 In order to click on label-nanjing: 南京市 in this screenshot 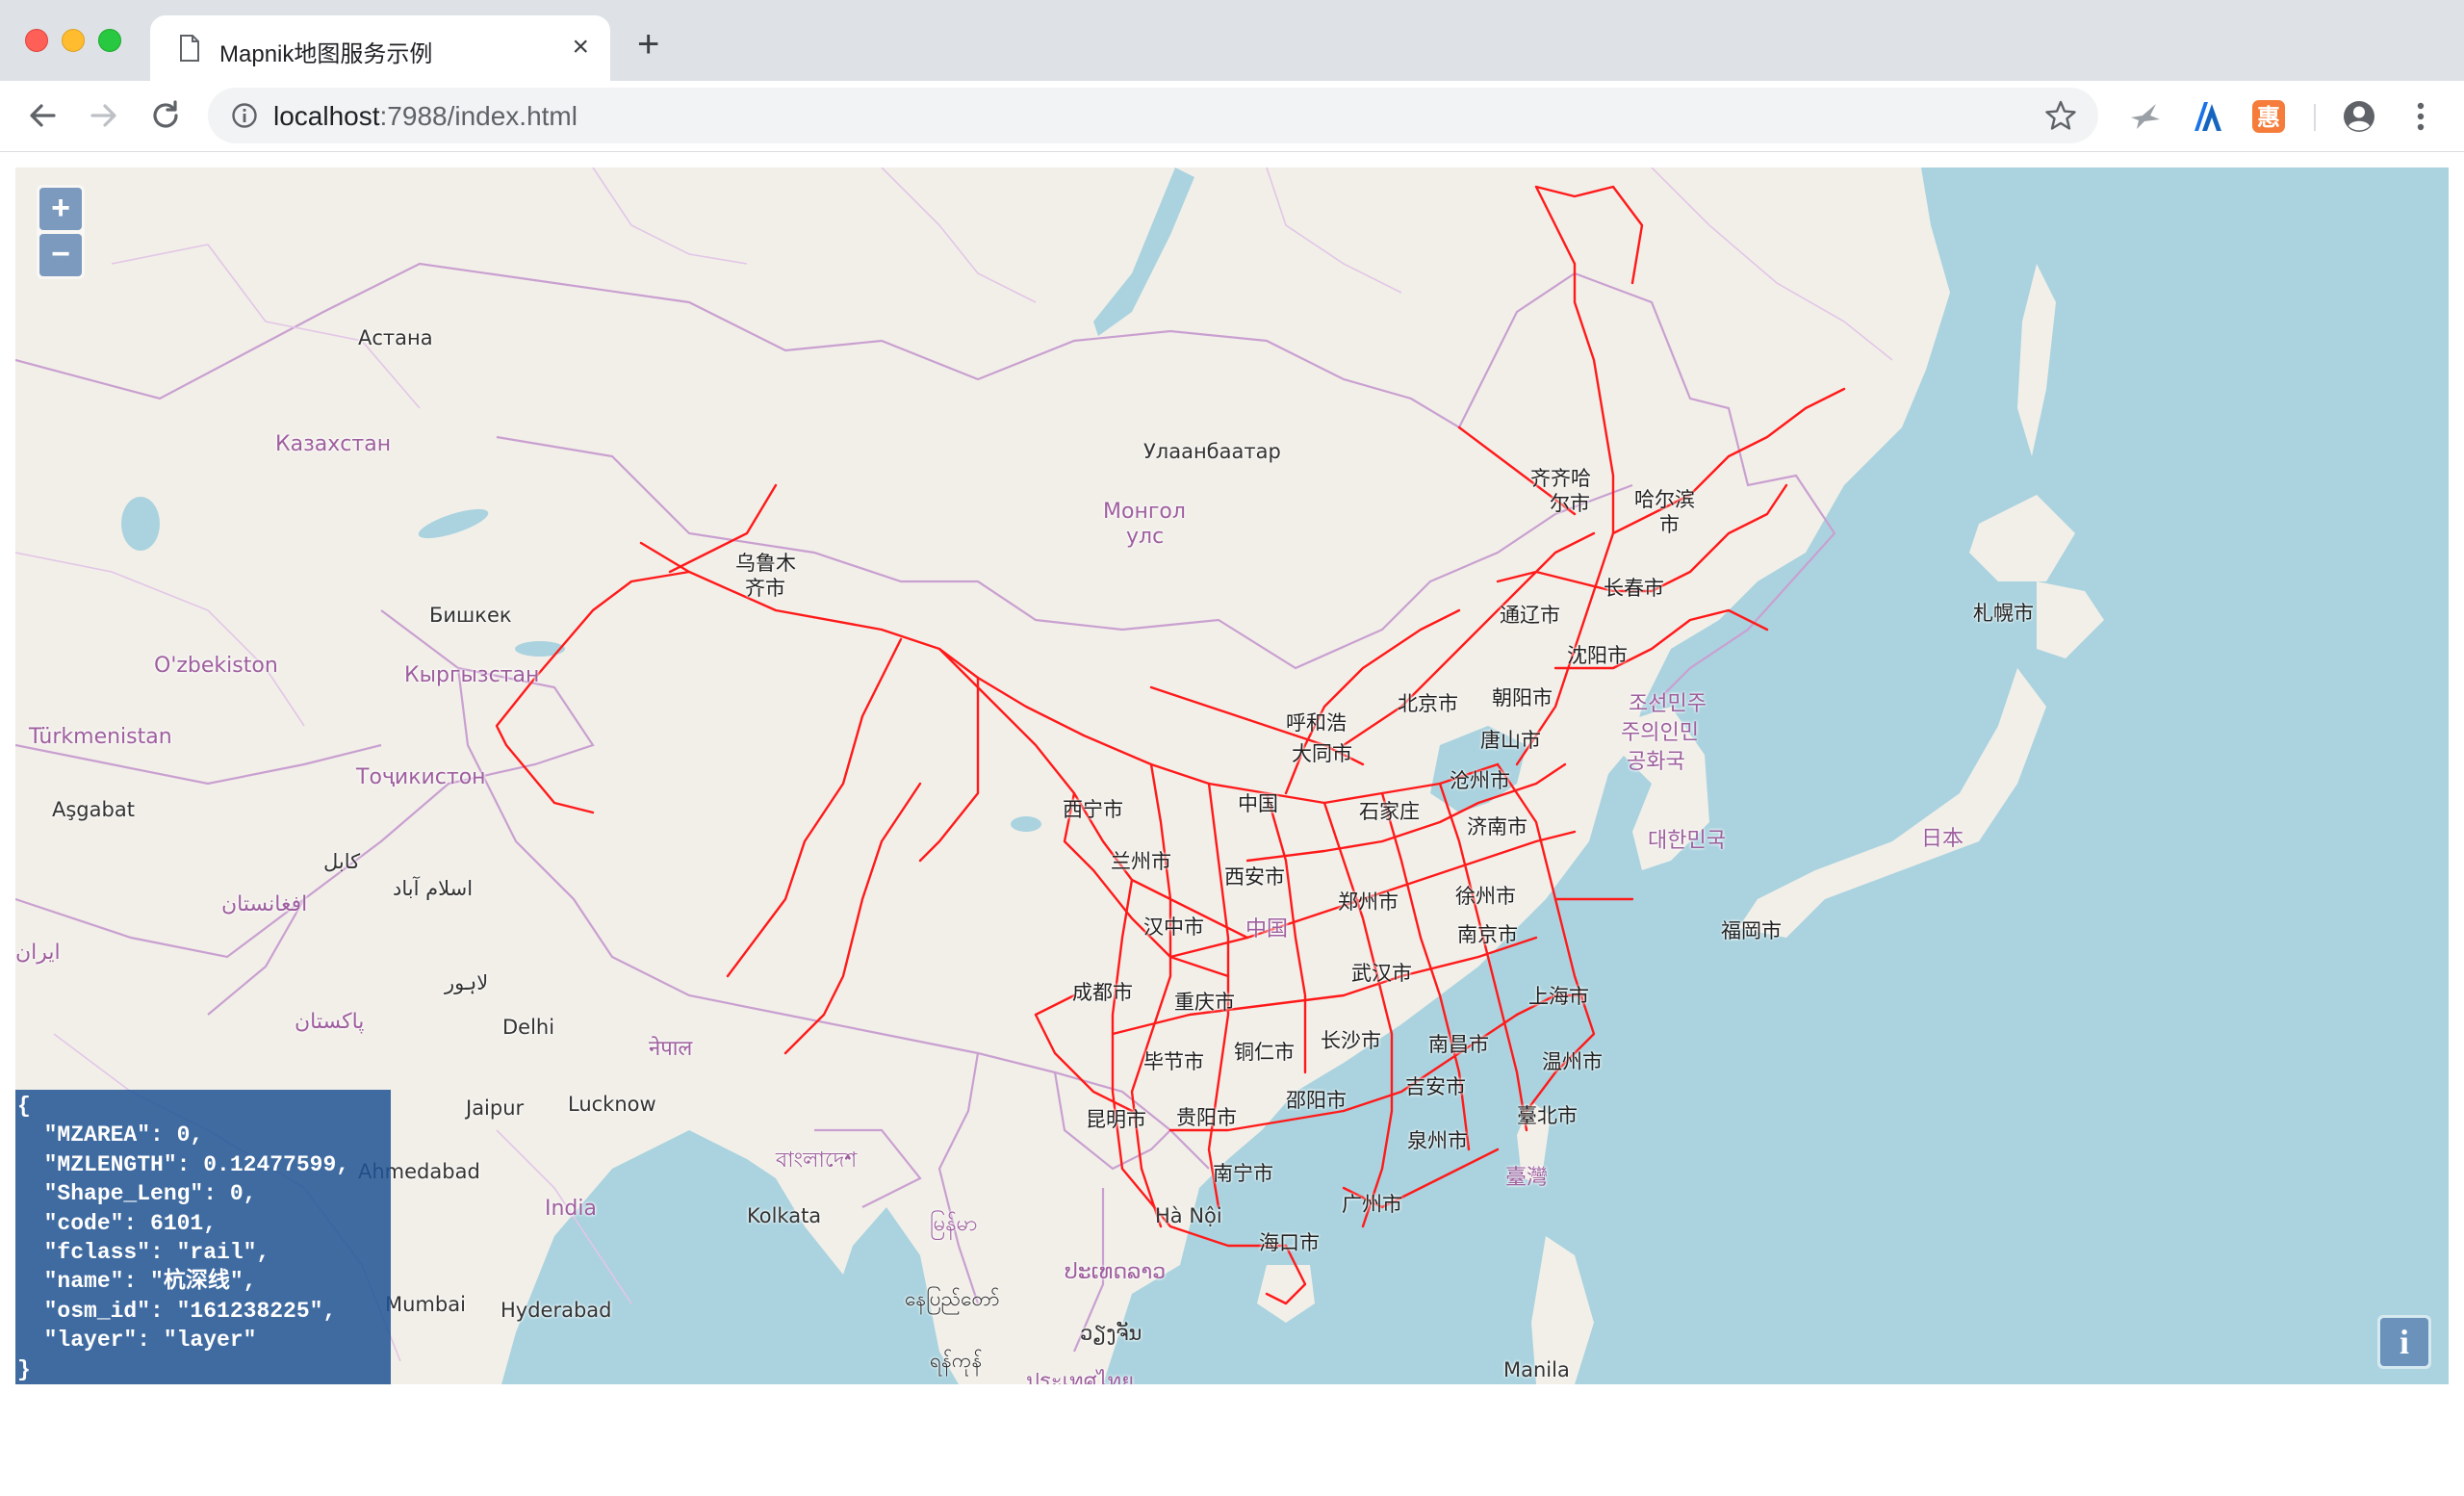, I will do `click(1487, 934)`.